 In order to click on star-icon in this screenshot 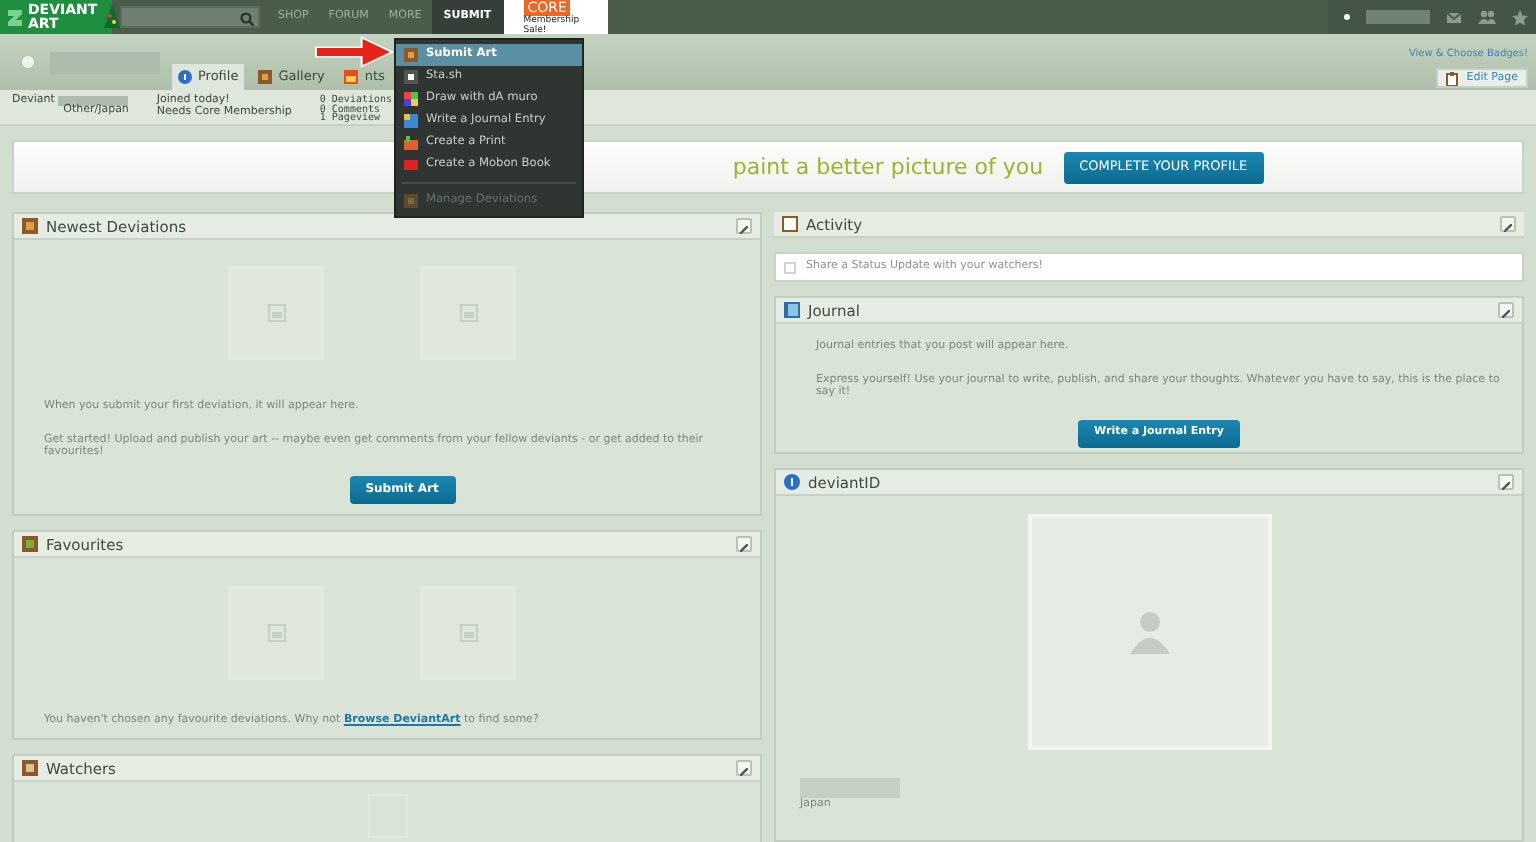, I will do `click(1520, 17)`.